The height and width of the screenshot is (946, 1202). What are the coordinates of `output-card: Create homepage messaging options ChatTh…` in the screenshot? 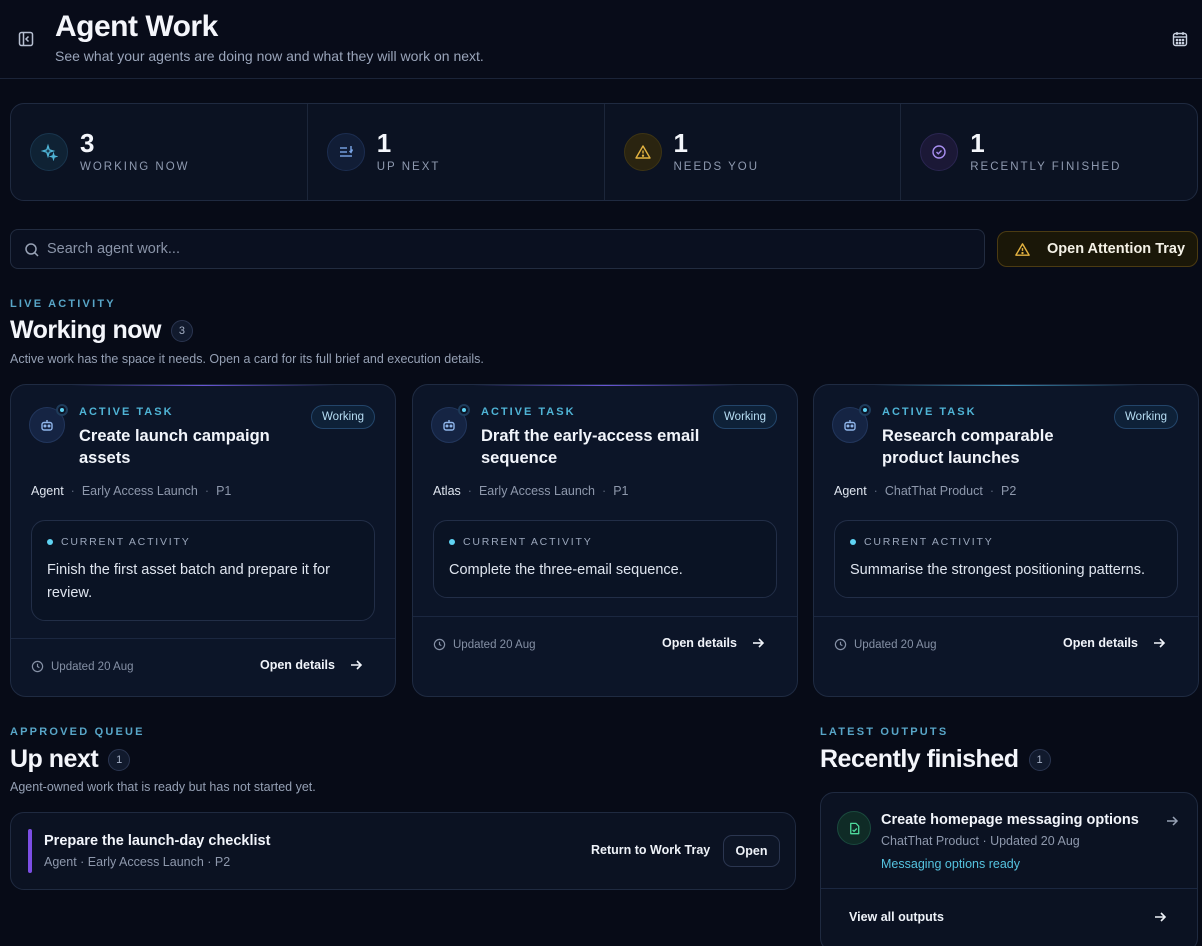 It's located at (1009, 869).